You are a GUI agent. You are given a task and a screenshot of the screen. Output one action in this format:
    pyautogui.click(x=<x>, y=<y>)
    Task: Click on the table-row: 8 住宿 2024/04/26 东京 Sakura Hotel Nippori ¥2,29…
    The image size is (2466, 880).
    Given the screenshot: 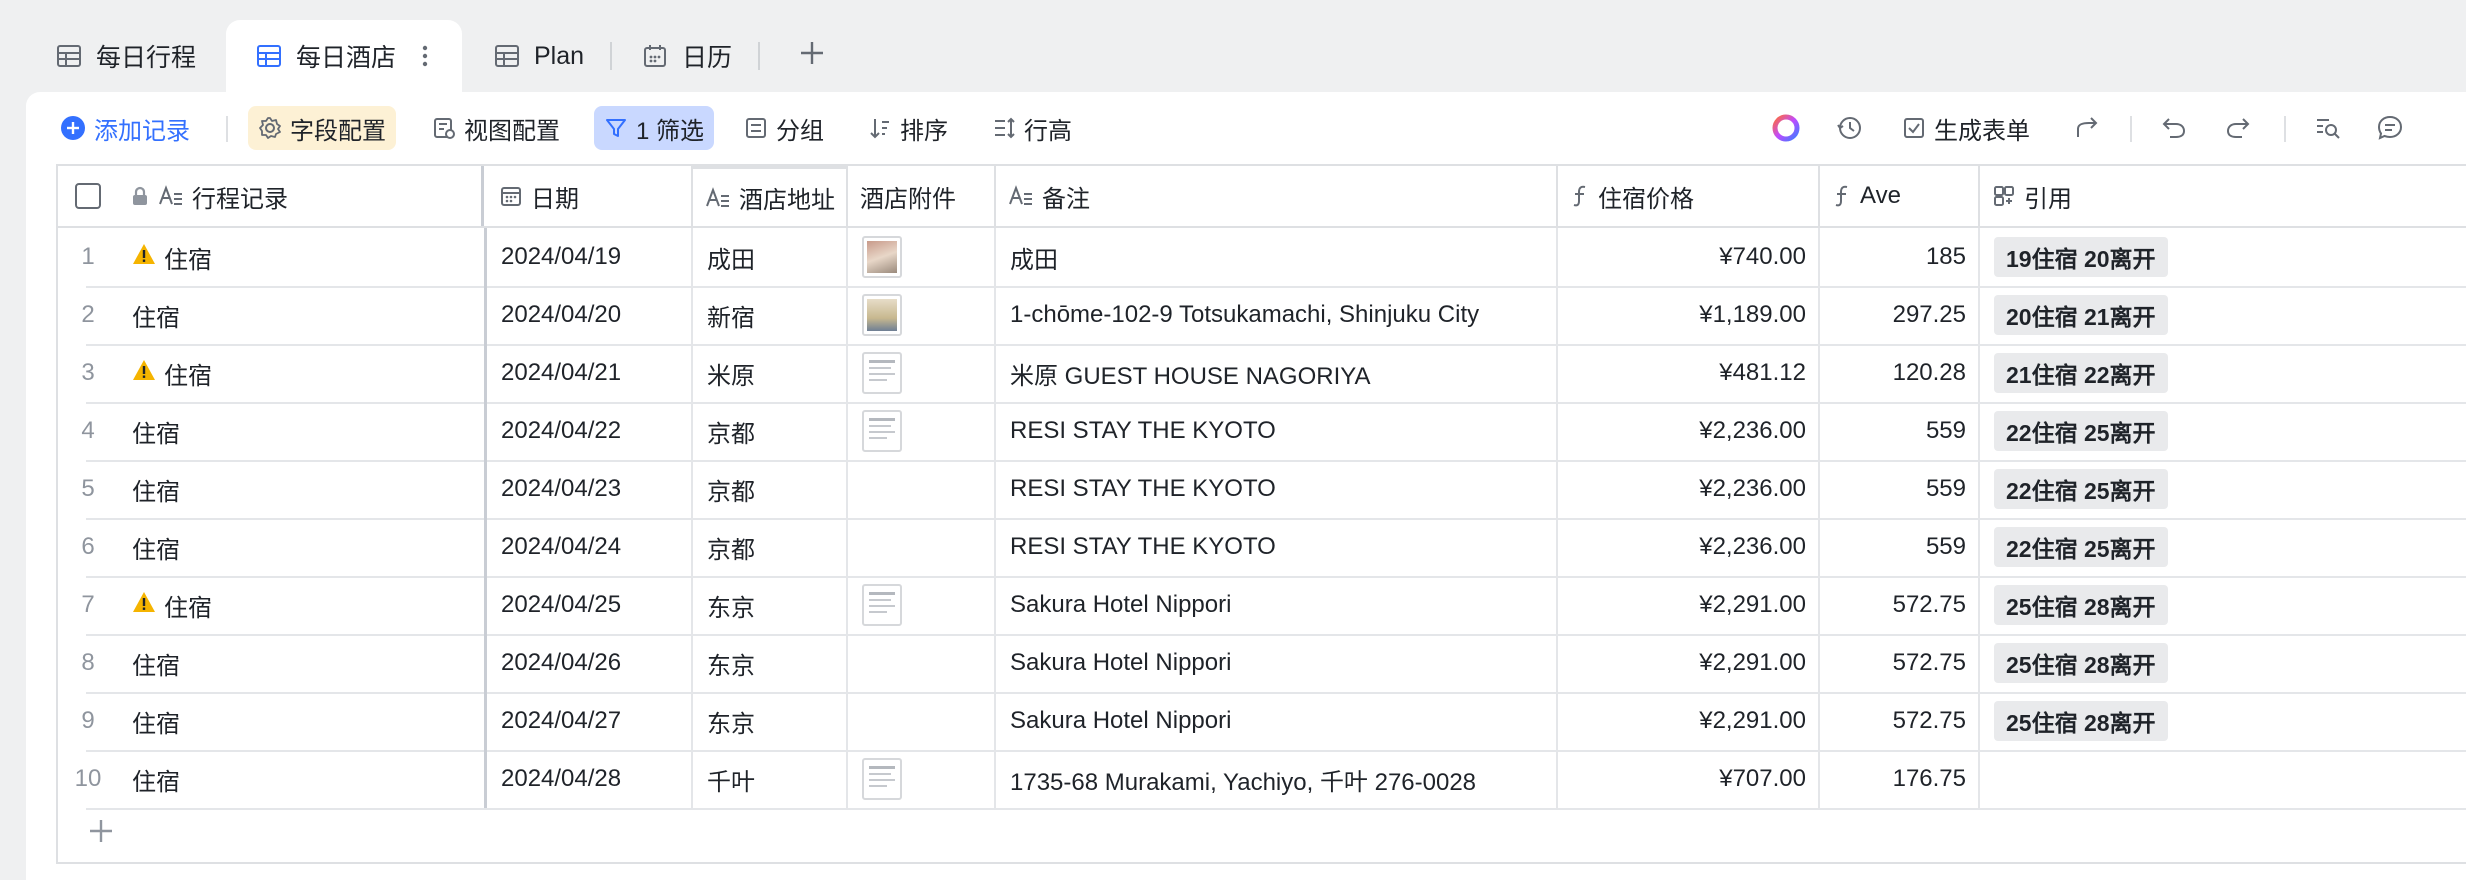 What is the action you would take?
    pyautogui.click(x=1262, y=664)
    